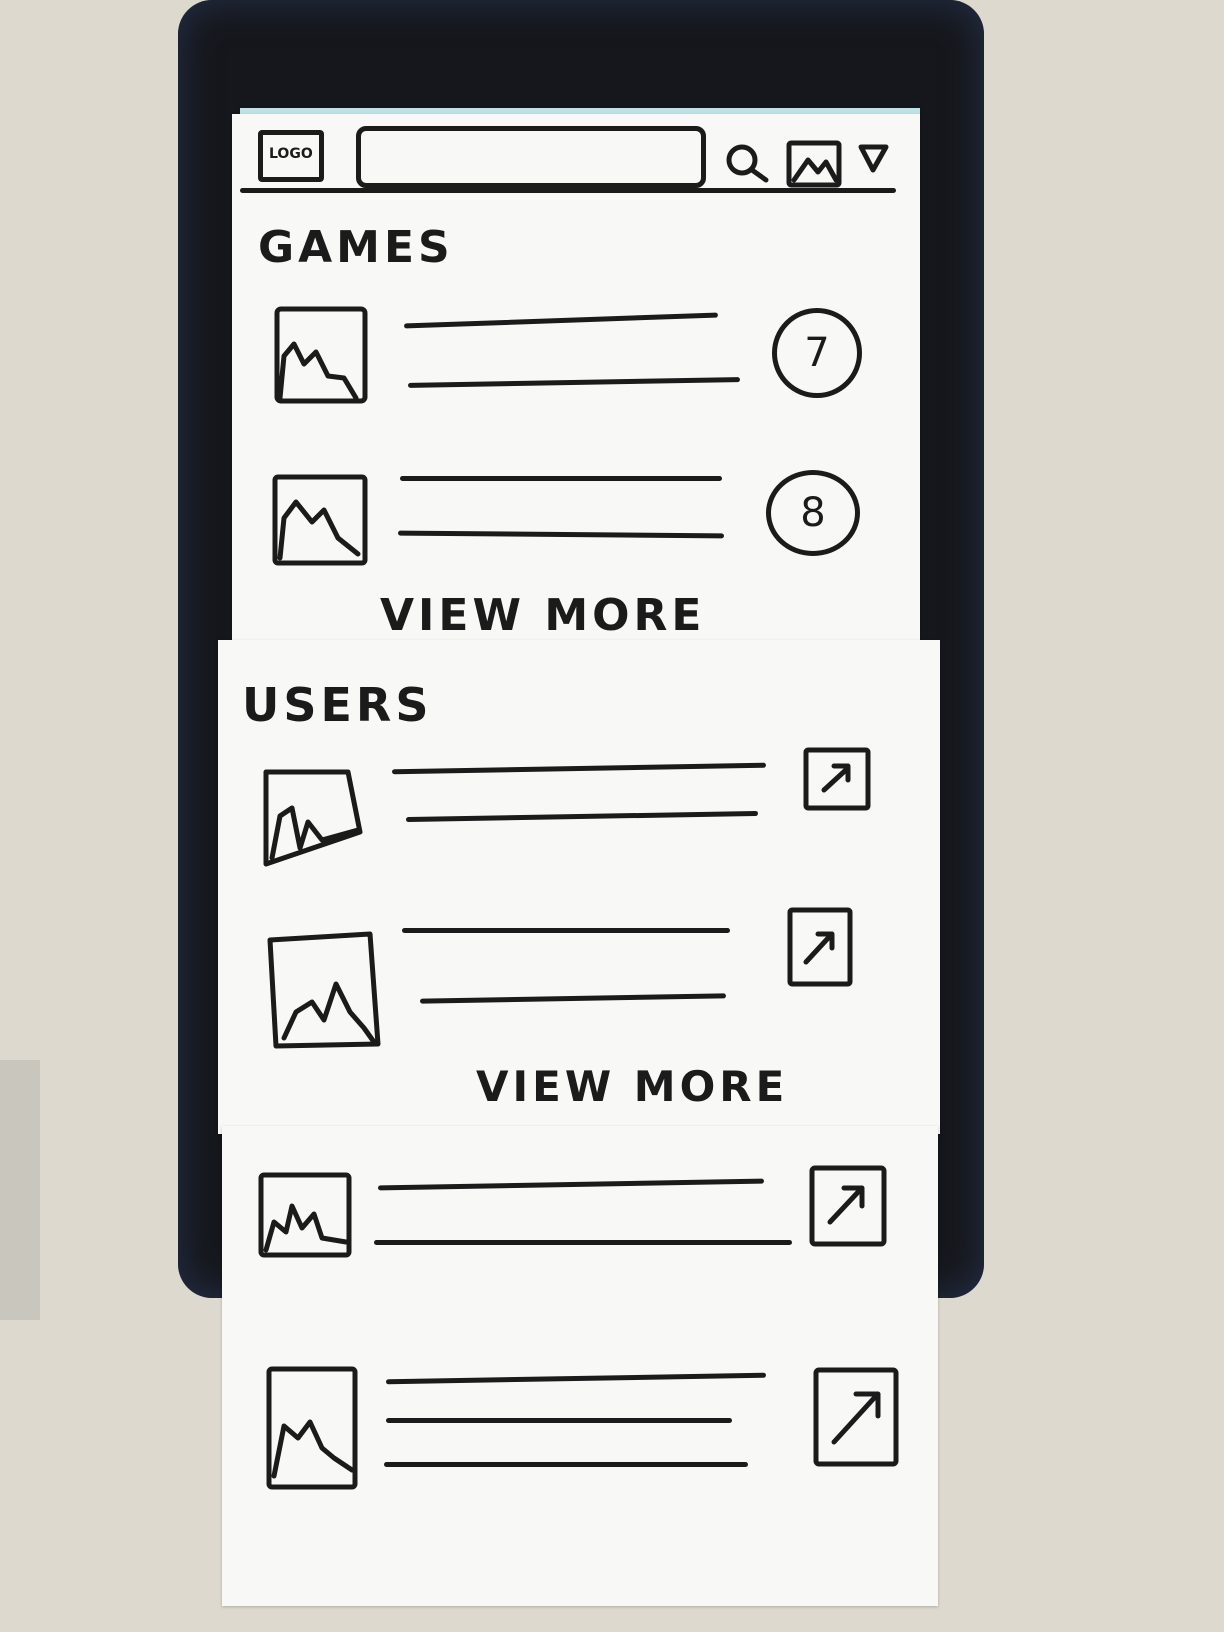 This screenshot has height=1632, width=1224. What do you see at coordinates (817, 353) in the screenshot?
I see `game-badge: 7` at bounding box center [817, 353].